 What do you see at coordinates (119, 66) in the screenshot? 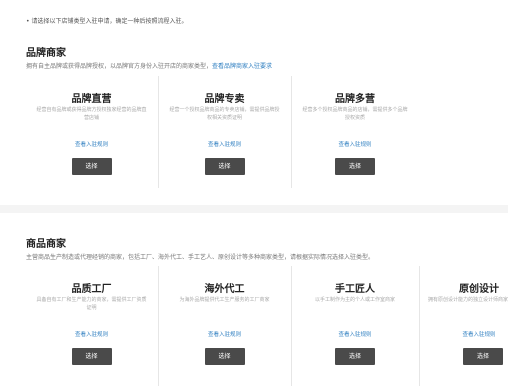
I see `brand-desc-text: 拥有自主品牌或获得品牌授权，以品牌官方身份入驻开店的商家类型，` at bounding box center [119, 66].